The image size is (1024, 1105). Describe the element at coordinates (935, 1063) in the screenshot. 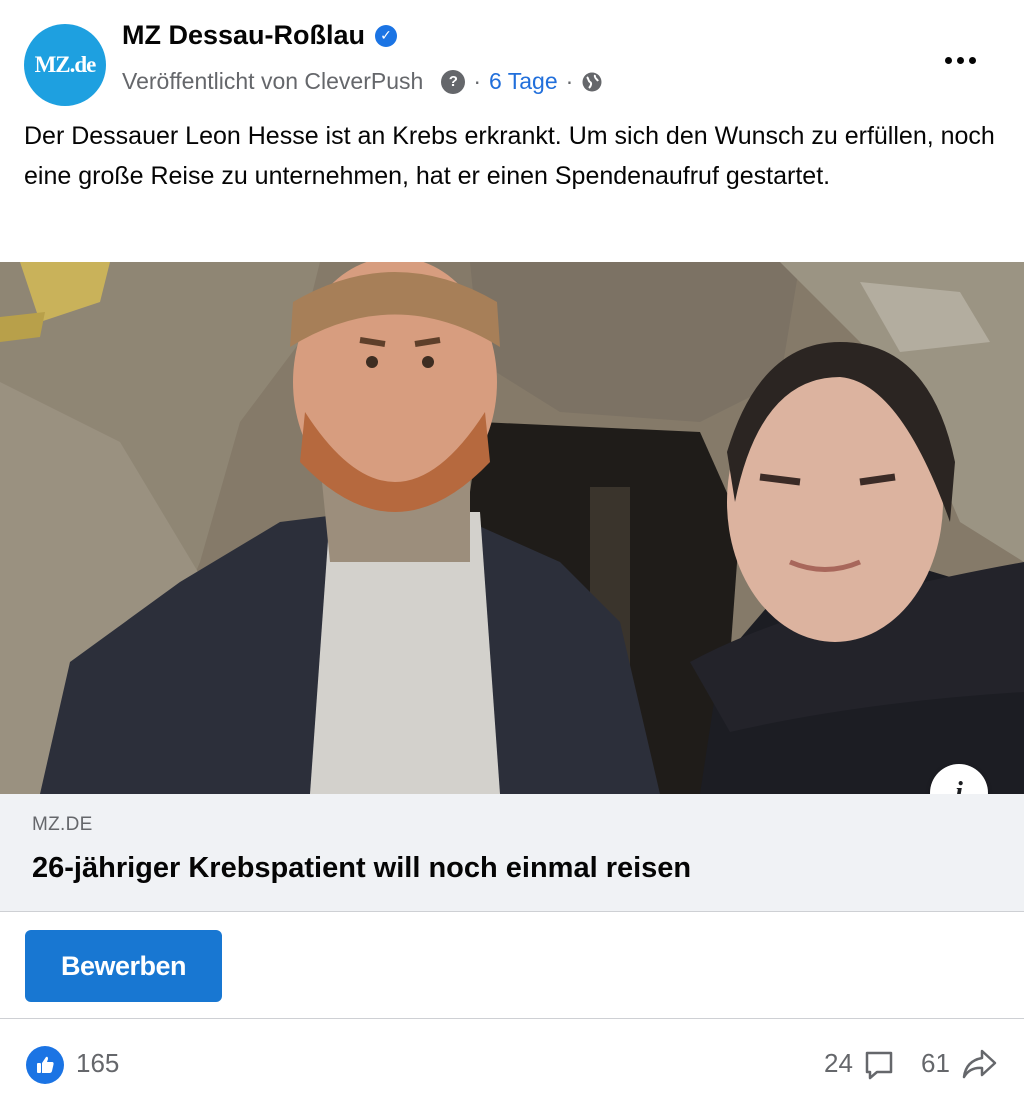

I see `share-count: 61` at that location.